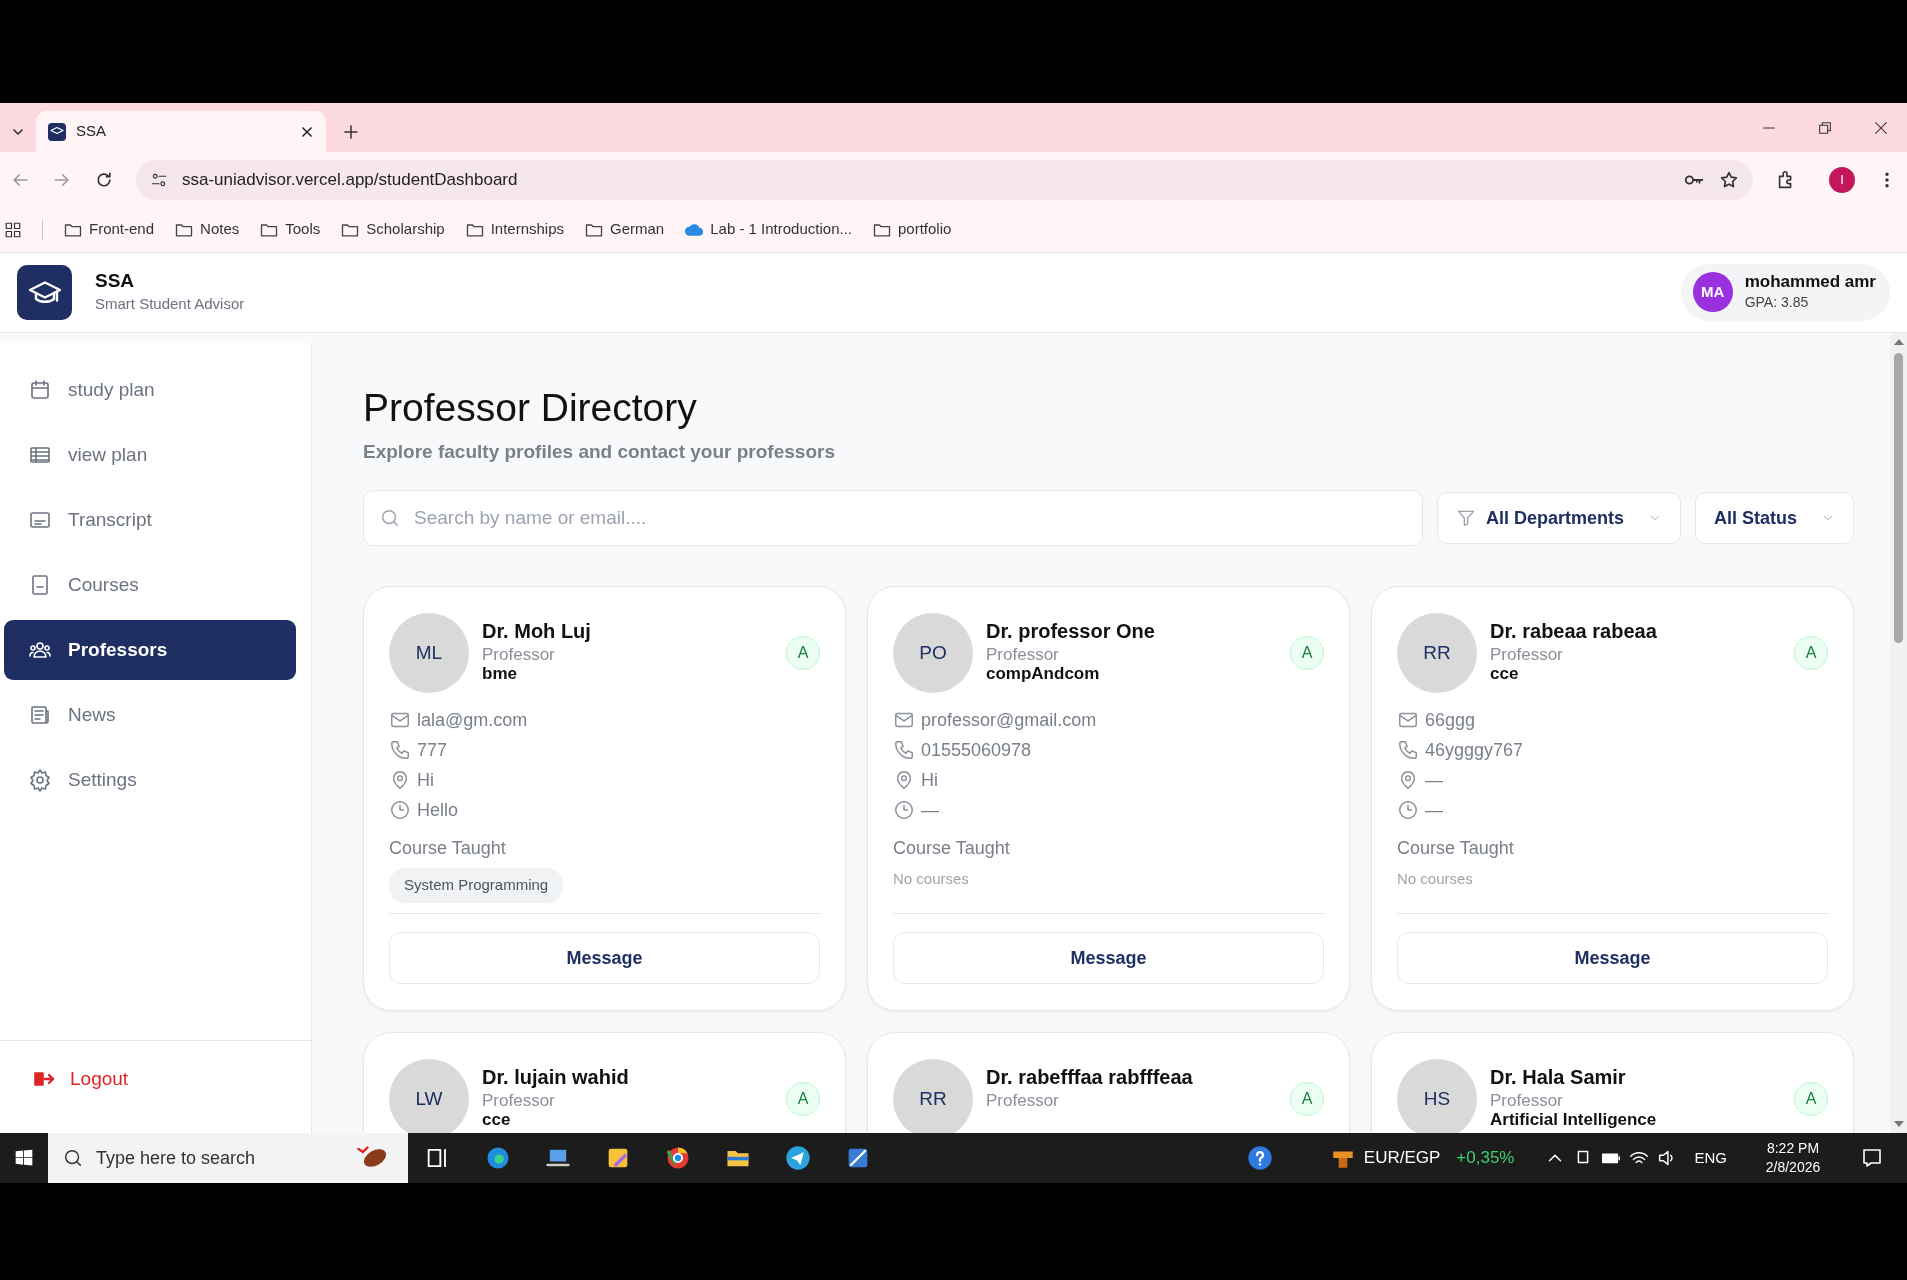 The width and height of the screenshot is (1907, 1280). I want to click on notification-icon, so click(1872, 1158).